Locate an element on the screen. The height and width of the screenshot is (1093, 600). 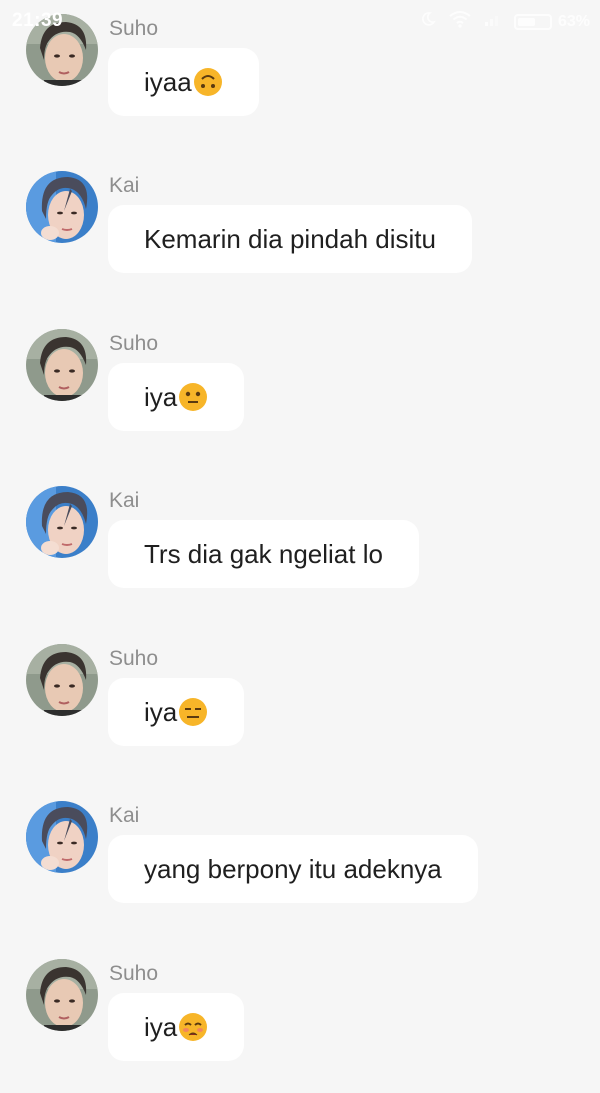
battery-icon is located at coordinates (532, 21).